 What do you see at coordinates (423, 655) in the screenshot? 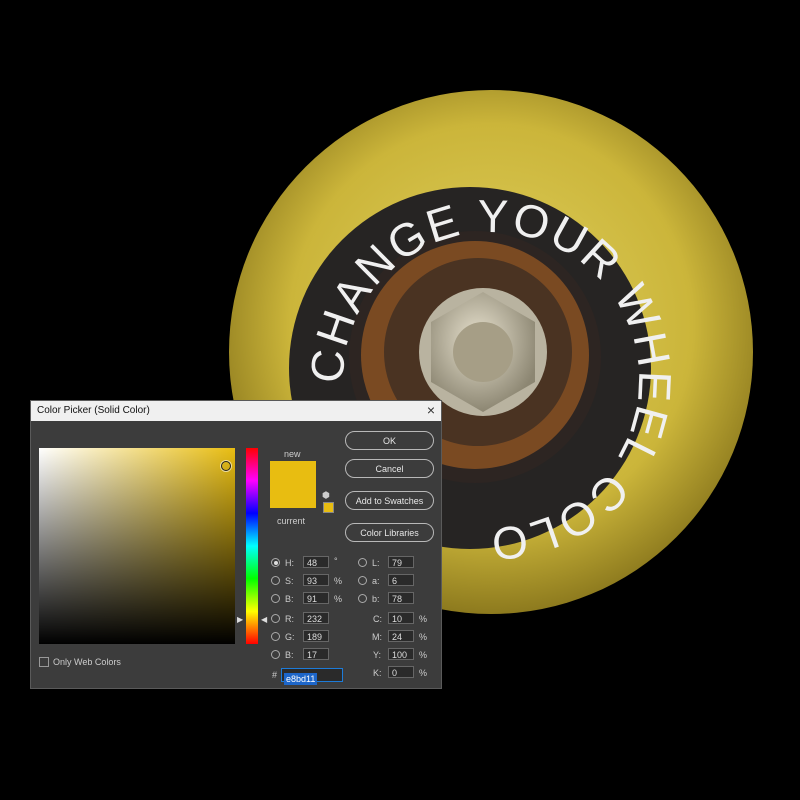
I see `yellow-unit: %` at bounding box center [423, 655].